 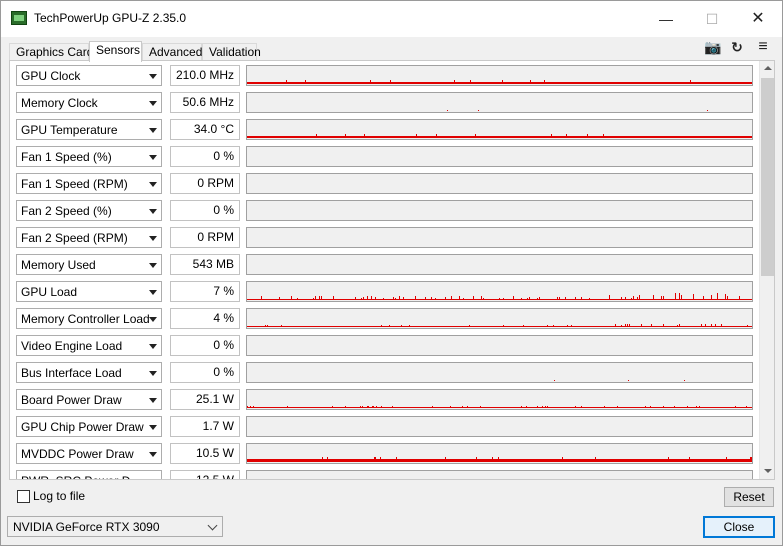 What do you see at coordinates (713, 47) in the screenshot?
I see `camera-icon: 📷` at bounding box center [713, 47].